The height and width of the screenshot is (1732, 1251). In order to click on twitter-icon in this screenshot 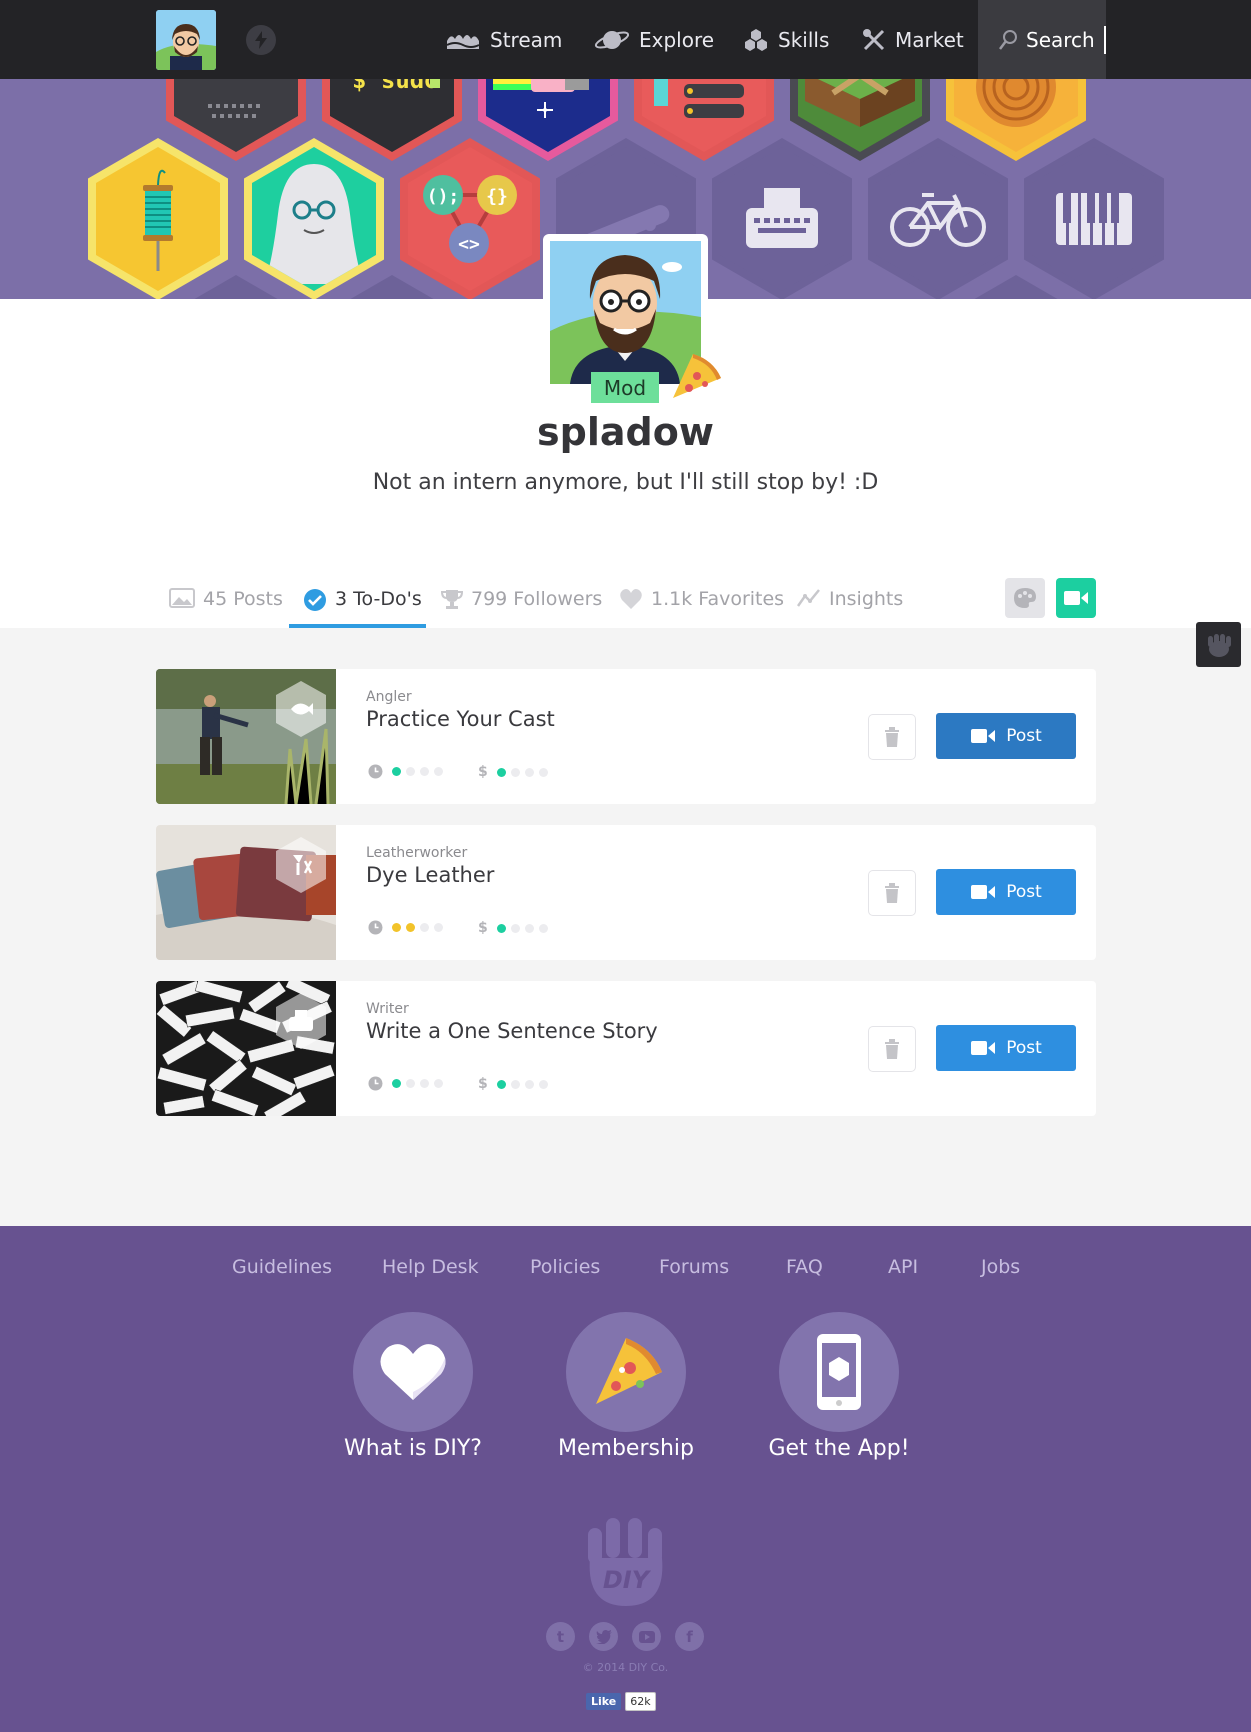, I will do `click(603, 1636)`.